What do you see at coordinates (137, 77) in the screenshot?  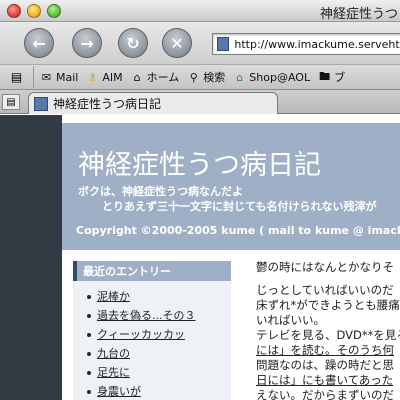 I see `house-icon: ⌂` at bounding box center [137, 77].